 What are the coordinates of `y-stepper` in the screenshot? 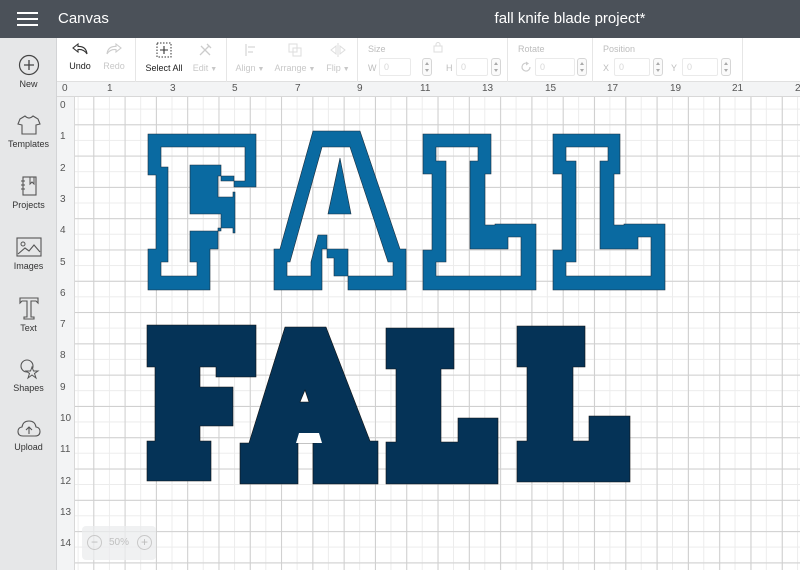 It's located at (726, 67).